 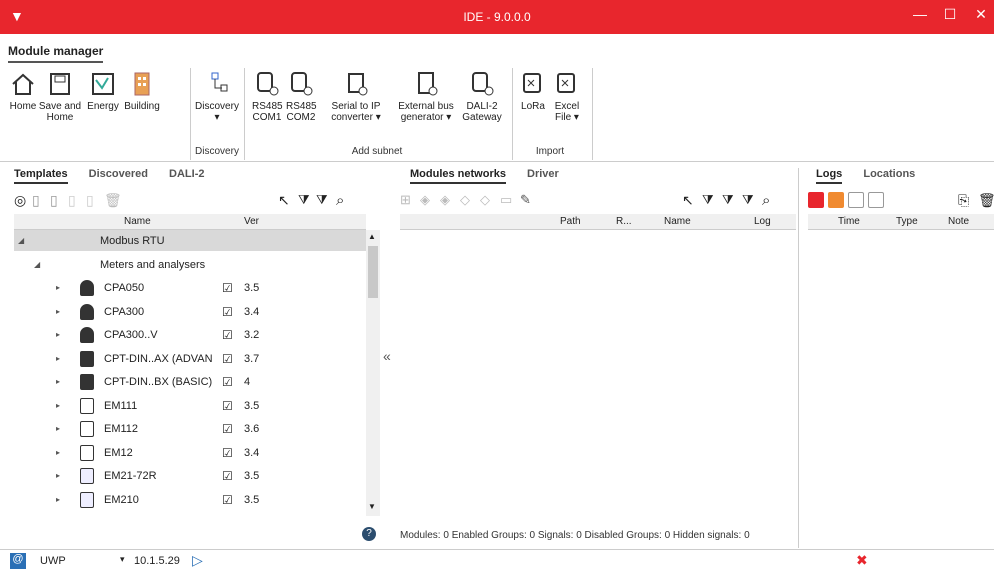 I want to click on slim-meter-icon, so click(x=87, y=452).